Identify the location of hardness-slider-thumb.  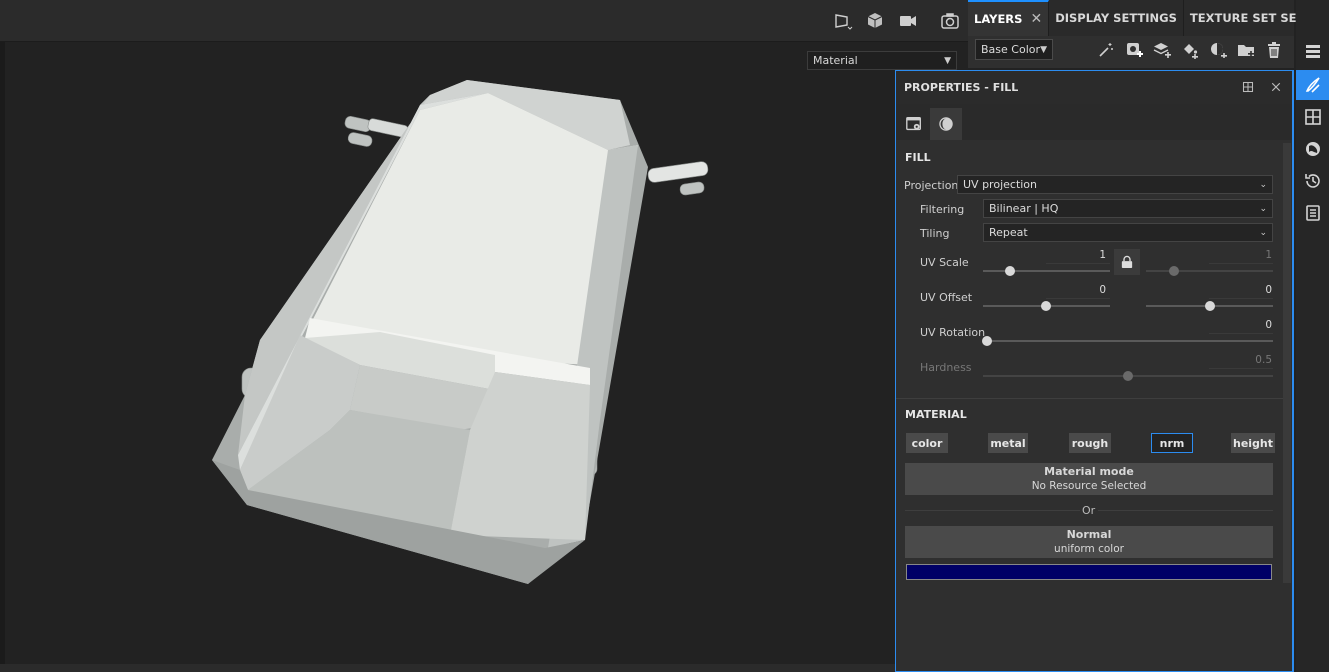
(1128, 376).